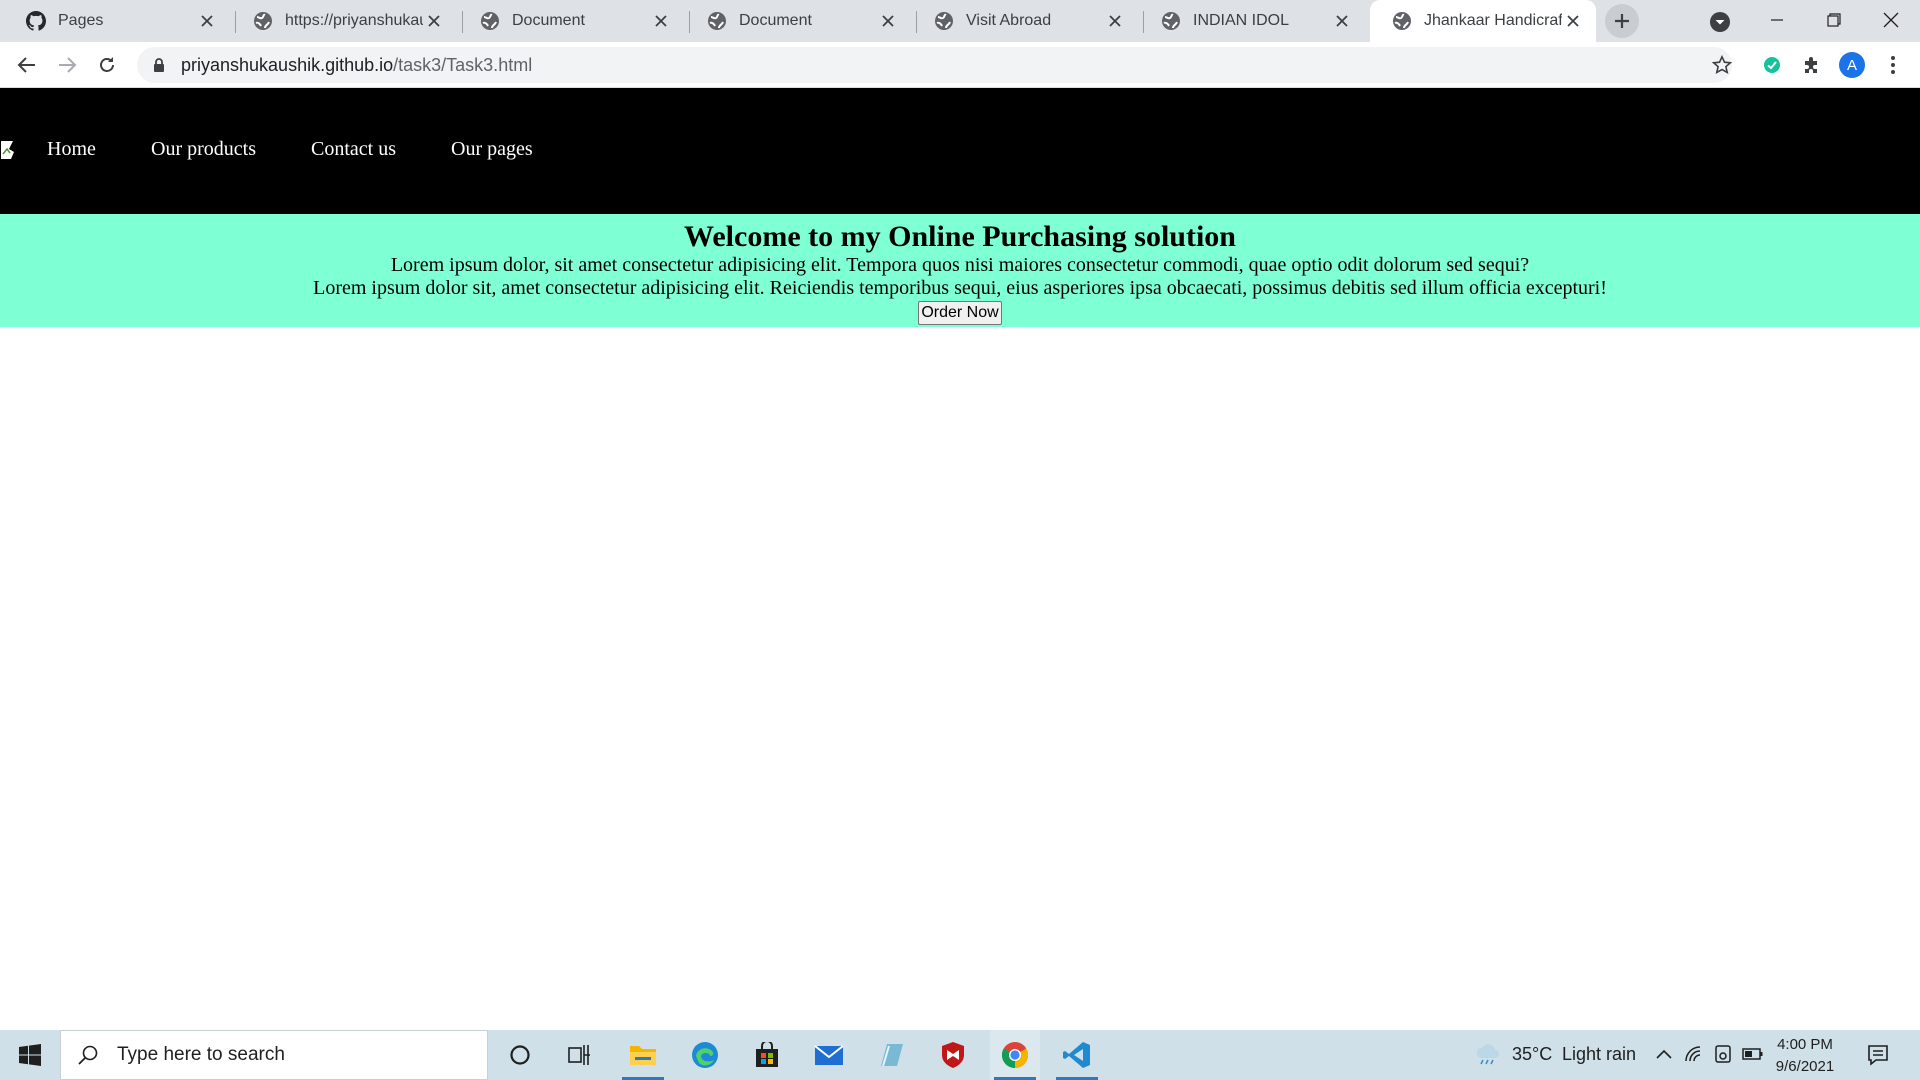  Describe the element at coordinates (1878, 1055) in the screenshot. I see `notification-center-icon` at that location.